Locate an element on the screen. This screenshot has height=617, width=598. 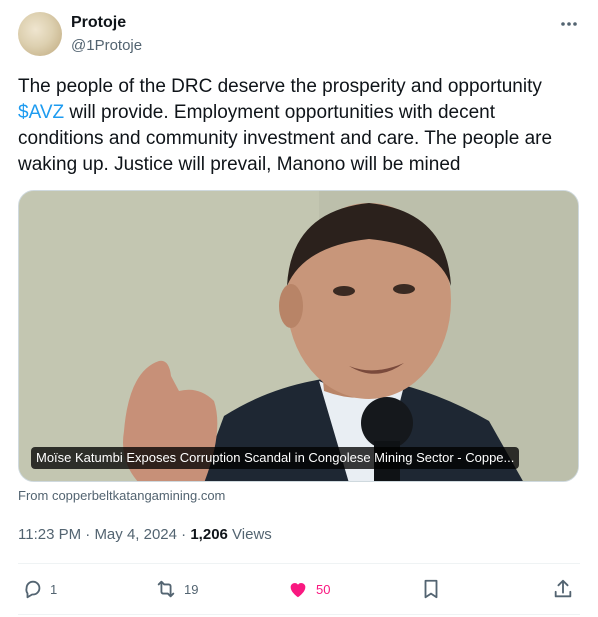
reply-count: 1 is located at coordinates (54, 589).